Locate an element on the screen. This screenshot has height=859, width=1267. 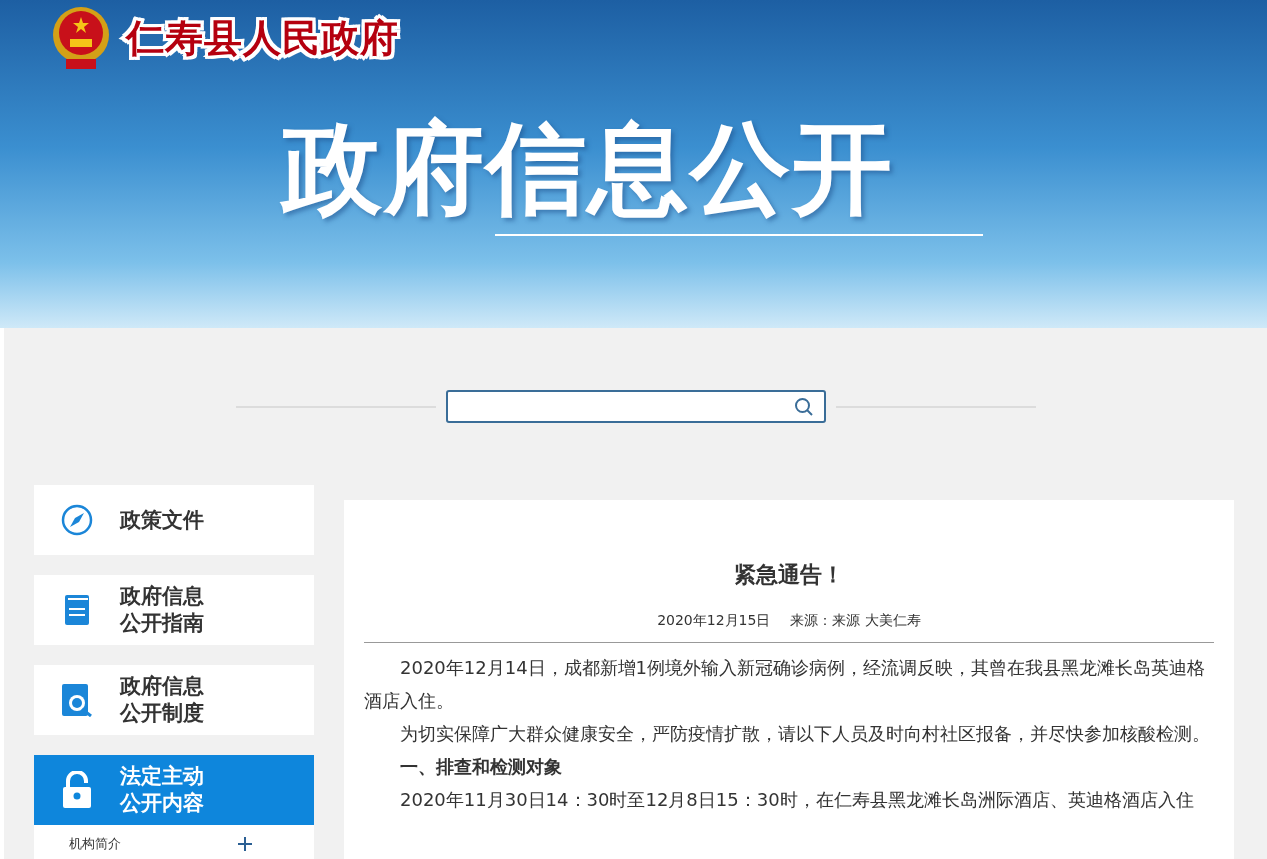
submenu-item: 机构简介 is located at coordinates (174, 842).